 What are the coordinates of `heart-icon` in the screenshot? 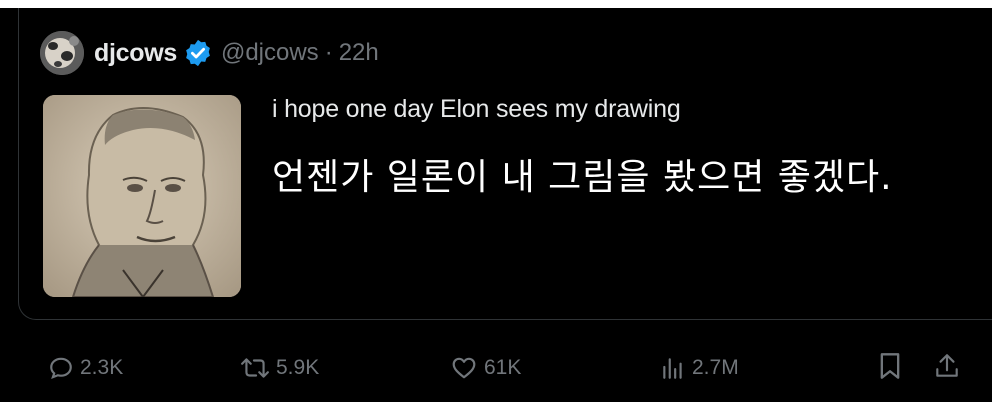 It's located at (464, 368).